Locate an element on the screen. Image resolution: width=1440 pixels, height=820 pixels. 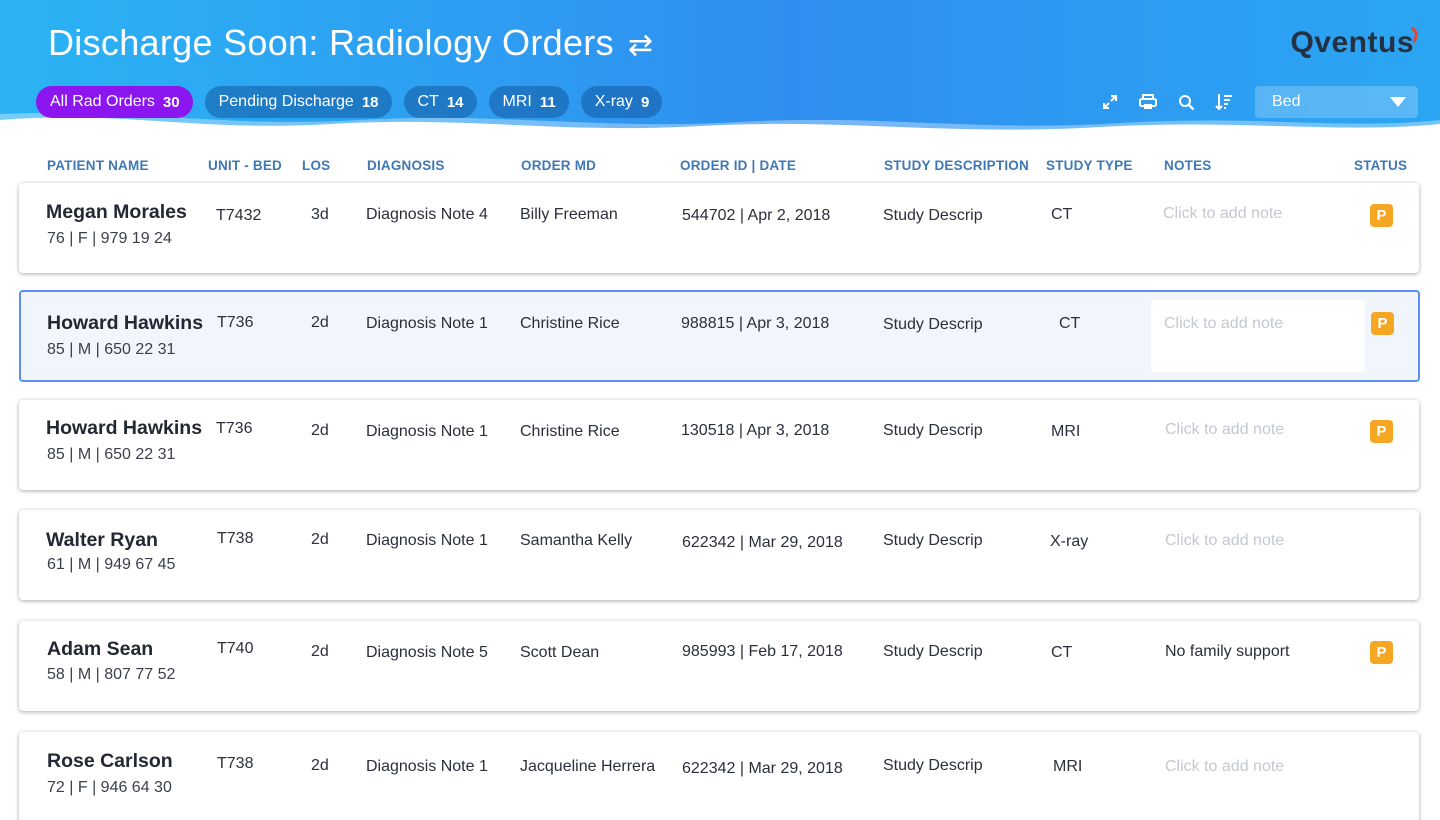
column-header-patient-name: PATIENT NAME is located at coordinates (98, 165).